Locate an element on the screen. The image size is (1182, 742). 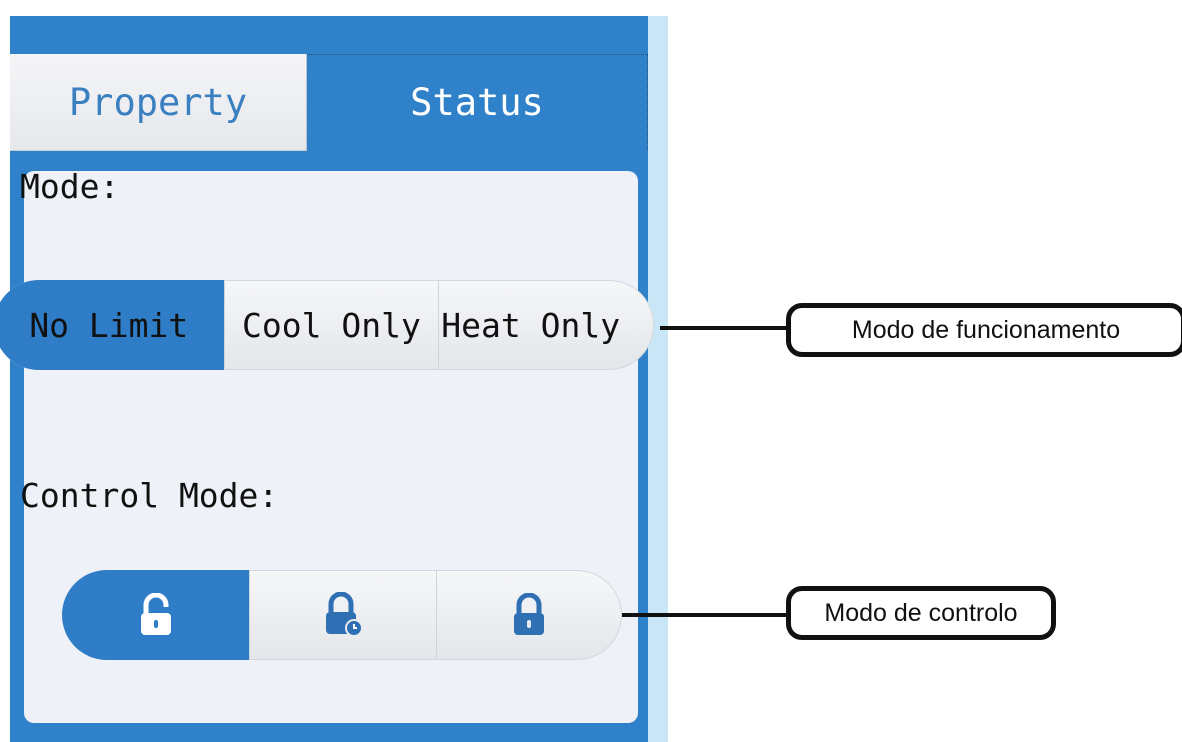
callout-line-control is located at coordinates (707, 615).